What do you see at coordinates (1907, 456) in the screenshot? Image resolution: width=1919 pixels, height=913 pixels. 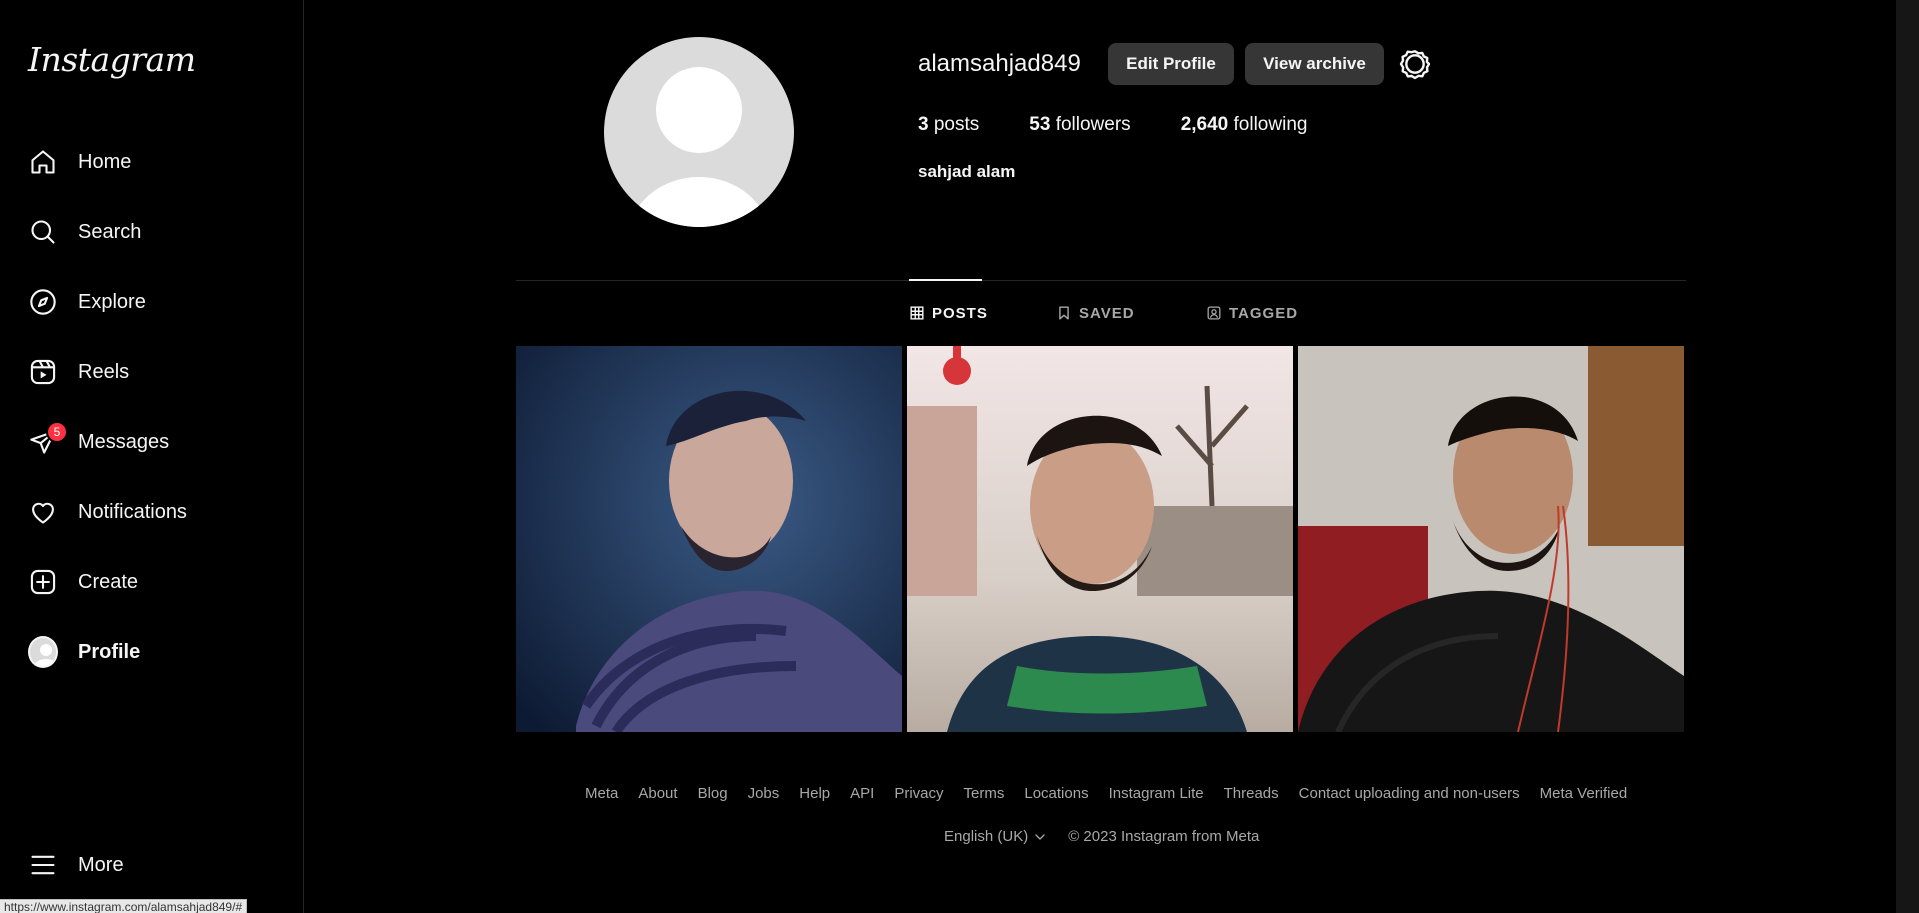 I see `scrollbar` at bounding box center [1907, 456].